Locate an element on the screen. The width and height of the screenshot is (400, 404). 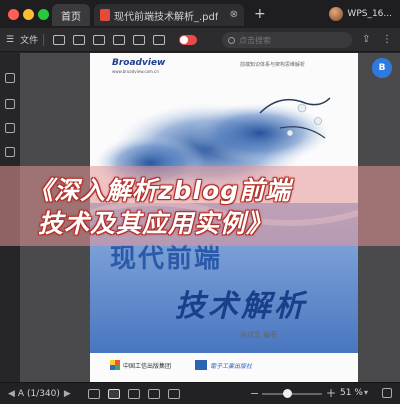
search-box is located at coordinates (287, 40).